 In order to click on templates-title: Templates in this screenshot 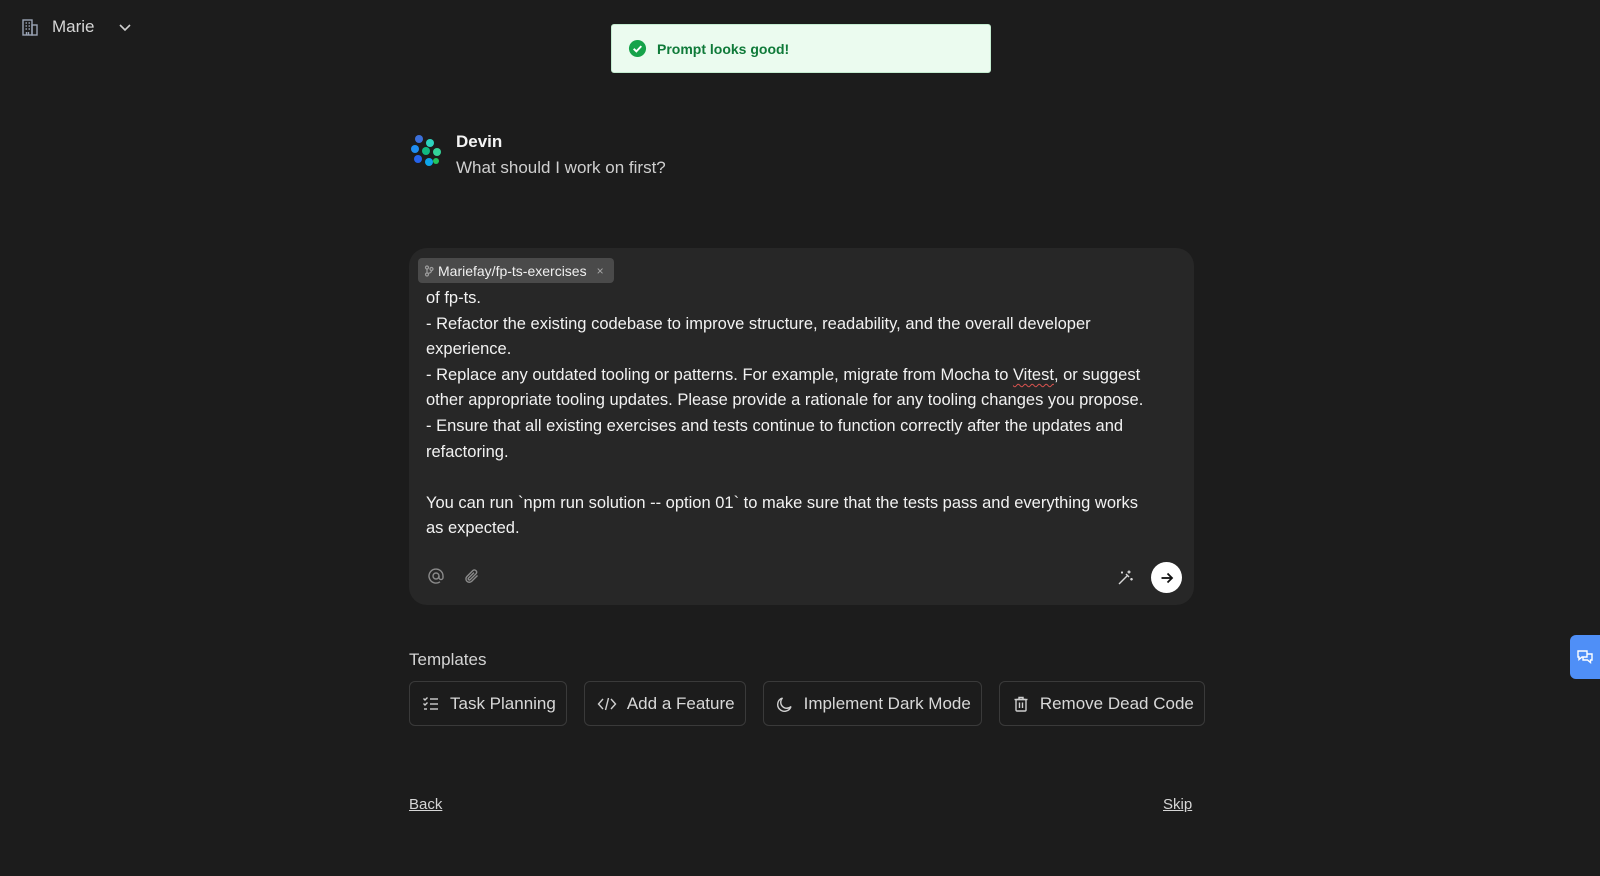, I will do `click(448, 659)`.